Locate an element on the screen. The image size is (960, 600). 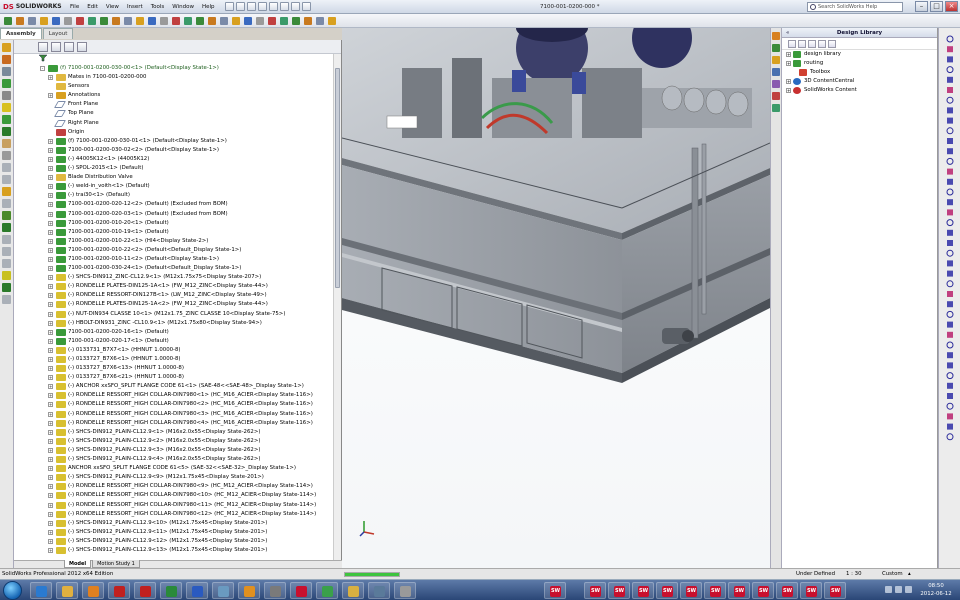
tree-row: + (-) 0133727_B7X6<21> (HHNUT 1.0000-8) is located at coordinates (174, 377).